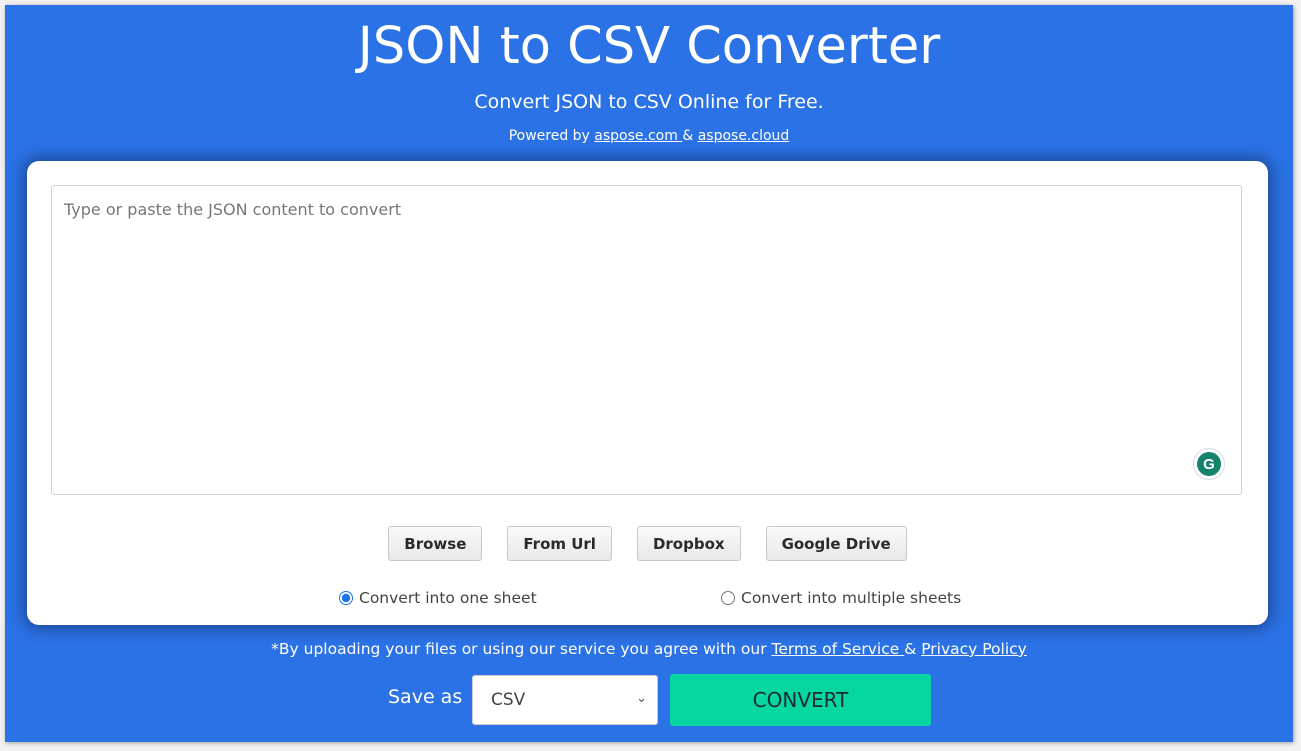 This screenshot has height=751, width=1301. I want to click on from-url-button: From Url, so click(559, 543).